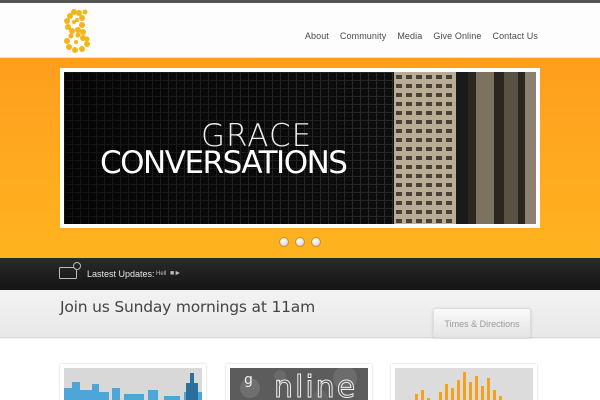 The image size is (600, 400). I want to click on online-thumbnail-text: nline, so click(315, 385).